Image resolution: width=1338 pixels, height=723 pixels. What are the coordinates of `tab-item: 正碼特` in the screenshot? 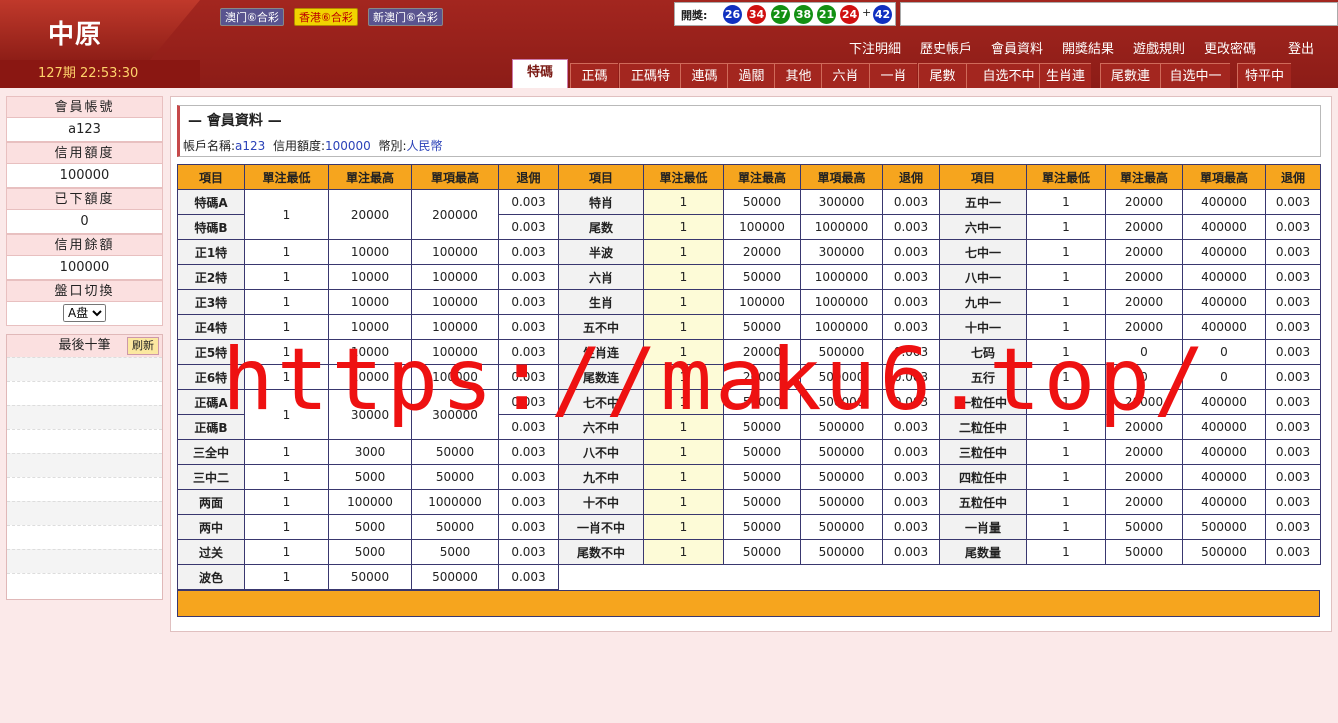 It's located at (650, 75).